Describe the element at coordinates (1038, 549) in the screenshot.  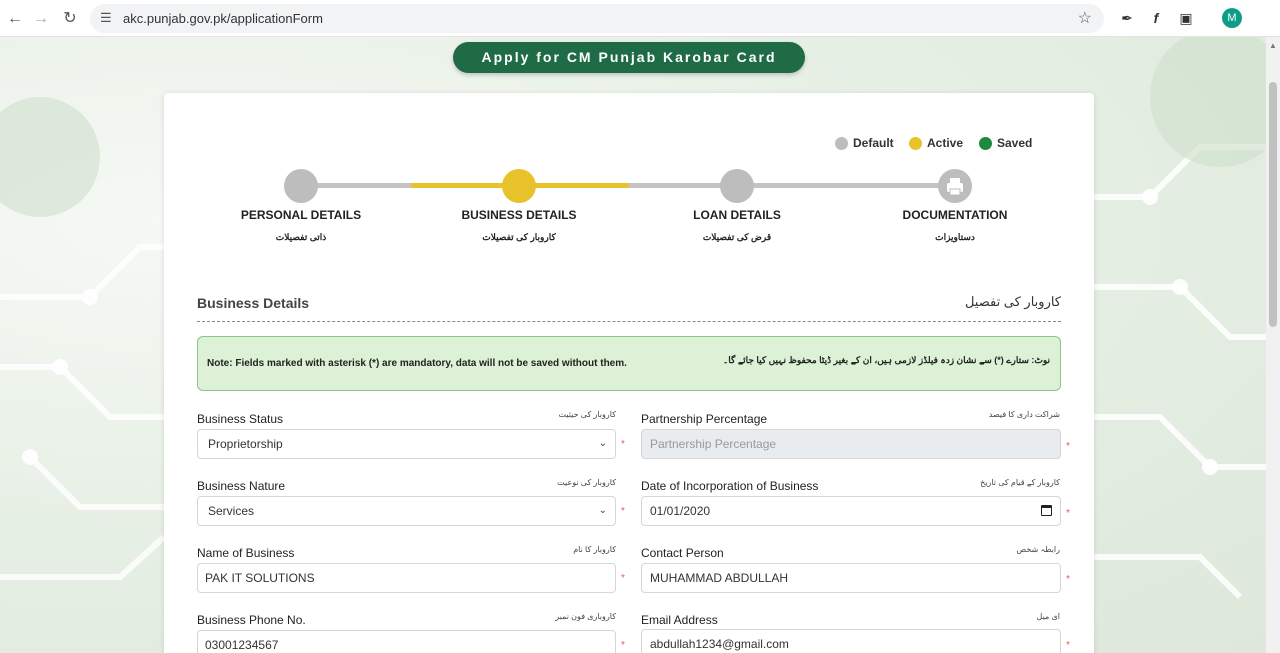
I see `contact-person-urdu: رابطہ شخص` at that location.